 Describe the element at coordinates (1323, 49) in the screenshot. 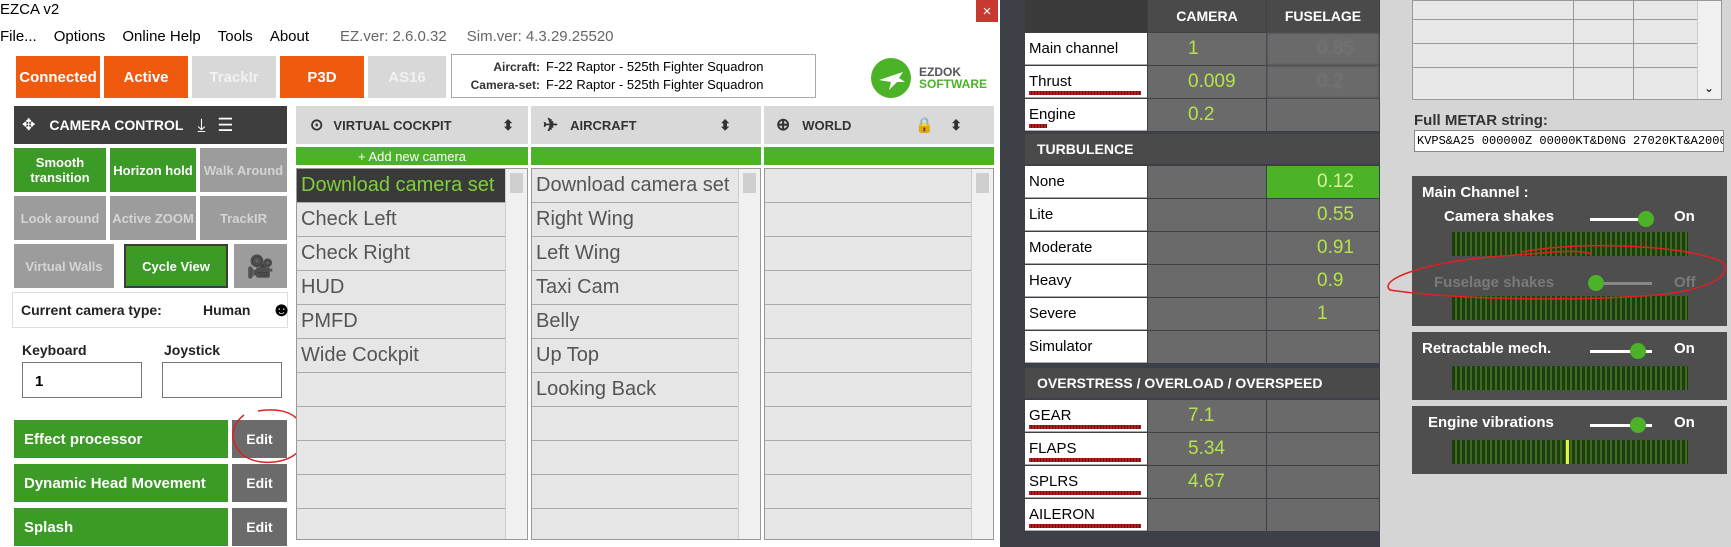

I see `cell-fuselage: 0.85` at that location.